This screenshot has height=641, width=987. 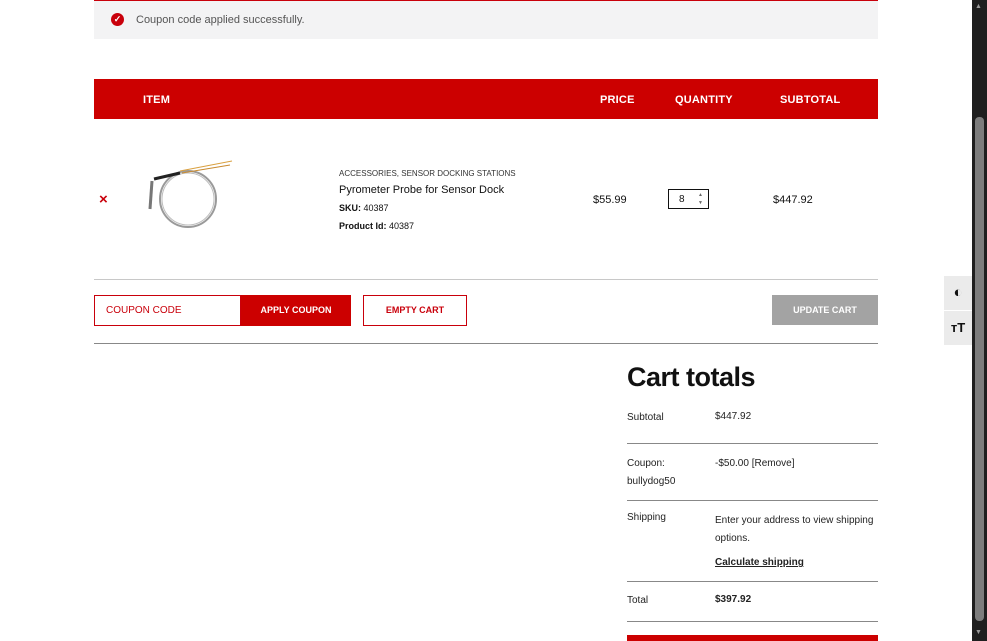 I want to click on totals-coupon-row: Coupon: bullydog50 -$50.00 [Remove], so click(x=752, y=472).